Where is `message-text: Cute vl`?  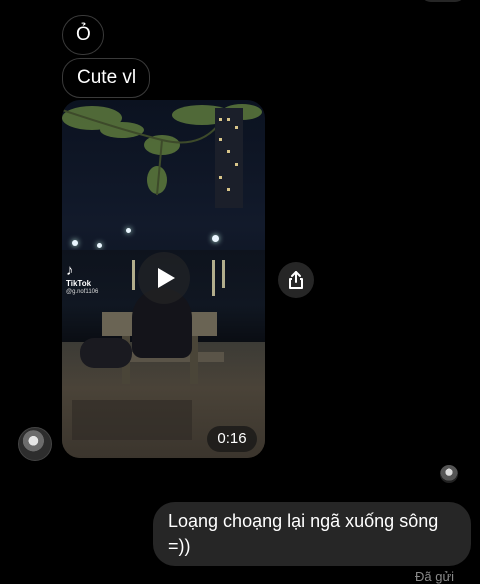 message-text: Cute vl is located at coordinates (107, 77).